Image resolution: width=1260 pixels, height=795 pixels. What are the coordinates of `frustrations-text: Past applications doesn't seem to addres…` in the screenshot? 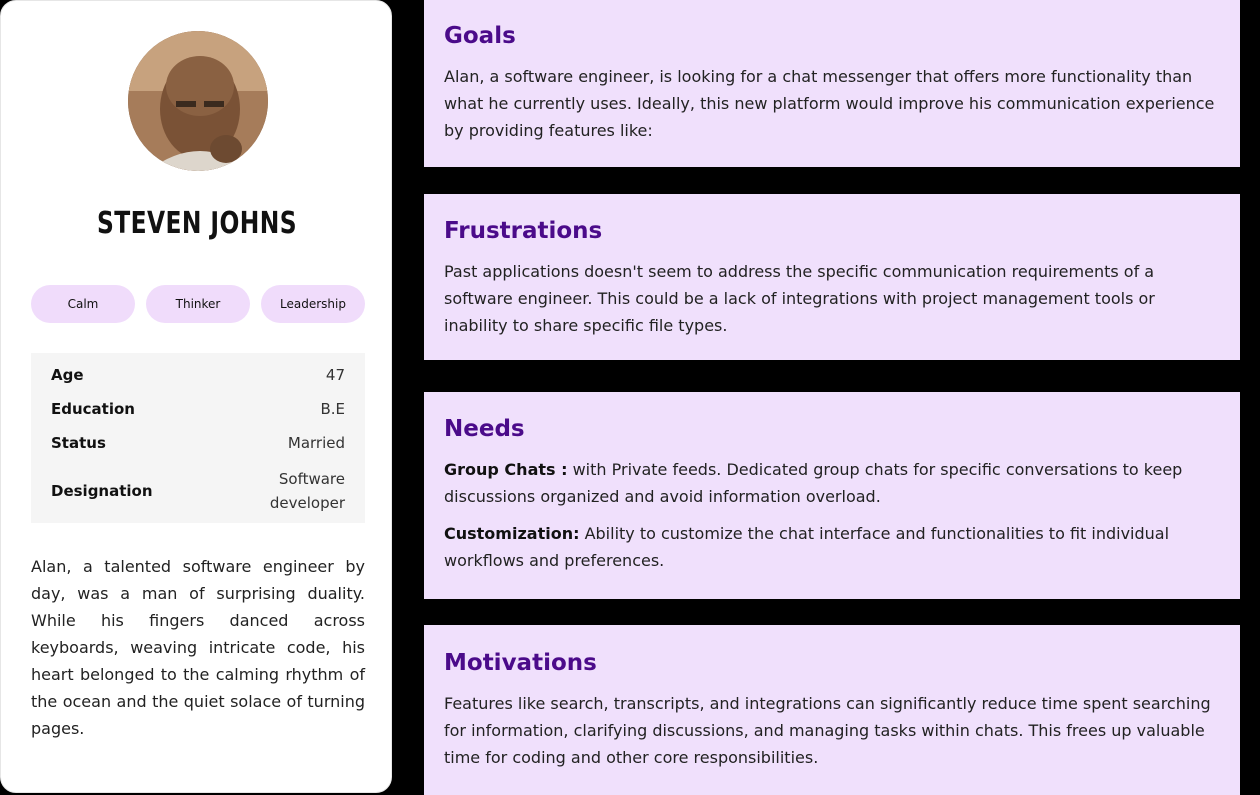 It's located at (799, 298).